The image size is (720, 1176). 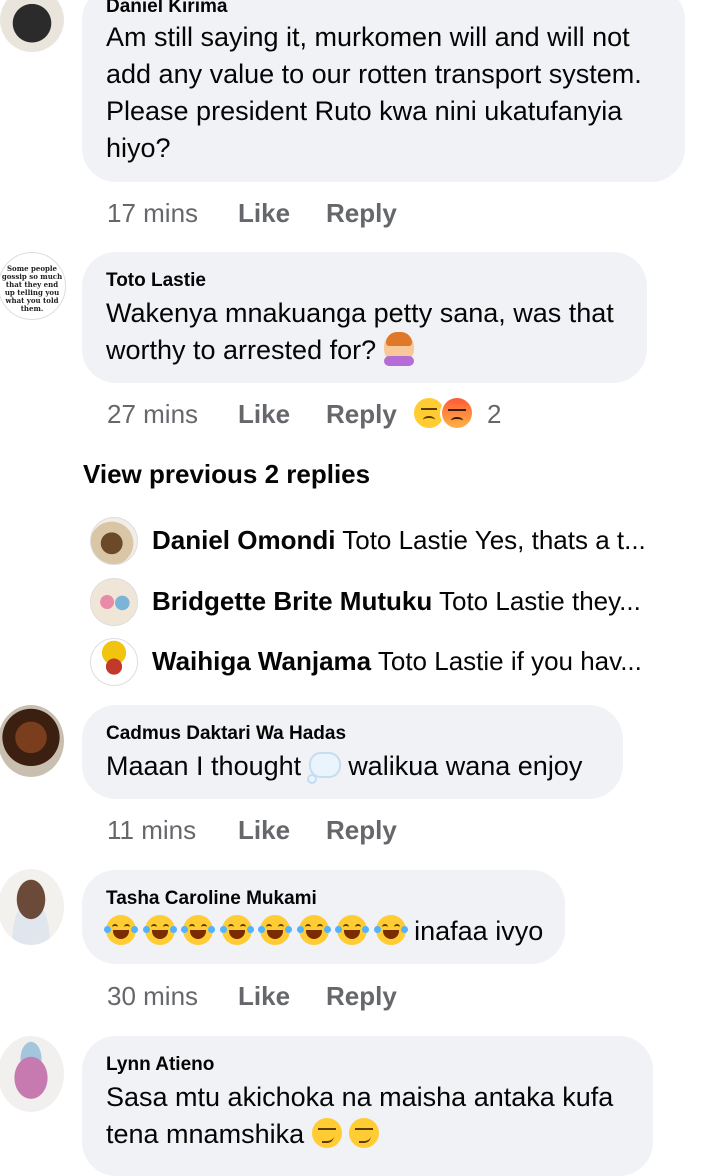 I want to click on comment-text-body: inafaa ivyo, so click(x=479, y=931).